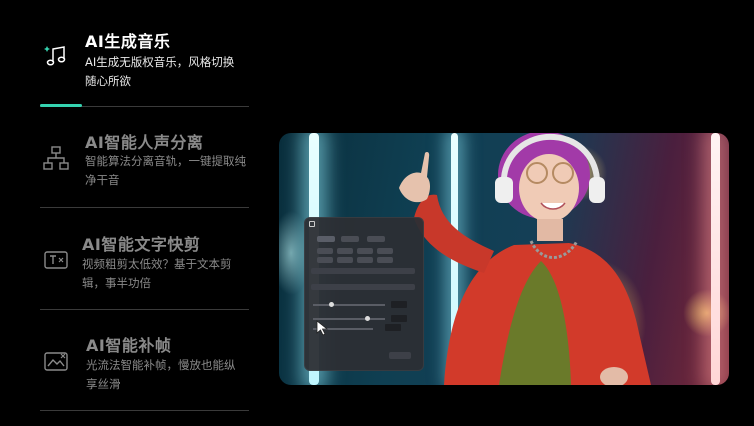 The width and height of the screenshot is (754, 426). What do you see at coordinates (56, 260) in the screenshot?
I see `text-cut-icon` at bounding box center [56, 260].